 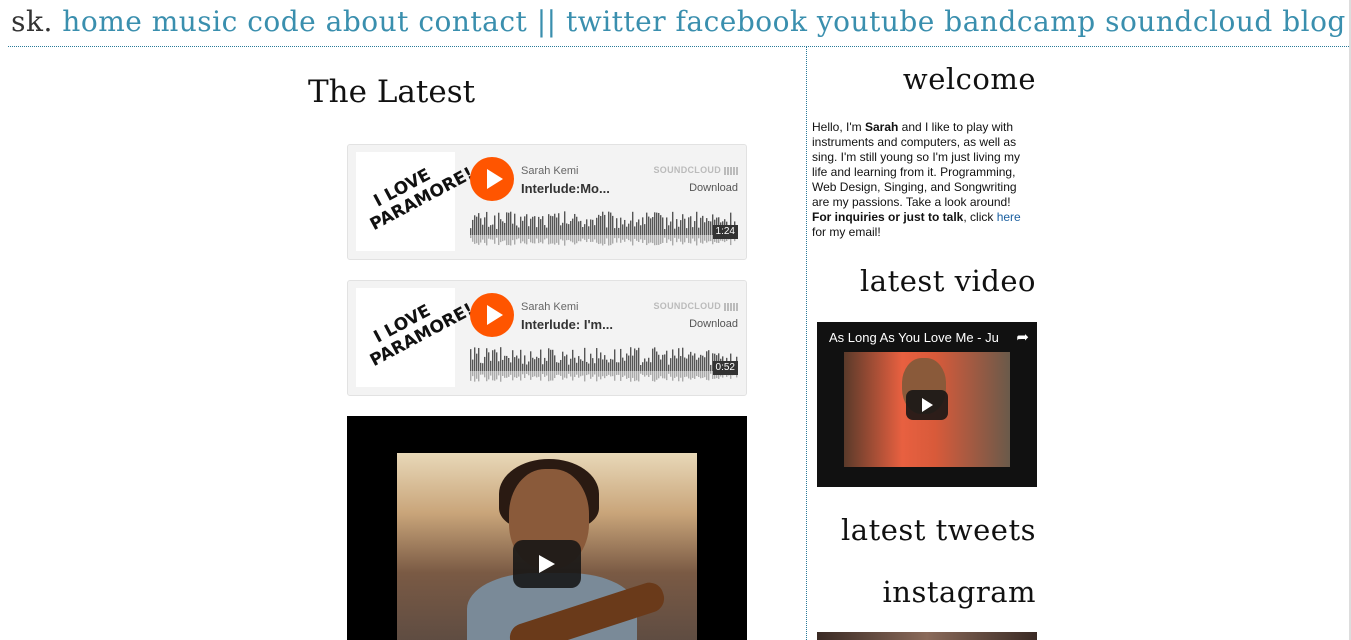 What do you see at coordinates (367, 21) in the screenshot?
I see `nav-link-about: about` at bounding box center [367, 21].